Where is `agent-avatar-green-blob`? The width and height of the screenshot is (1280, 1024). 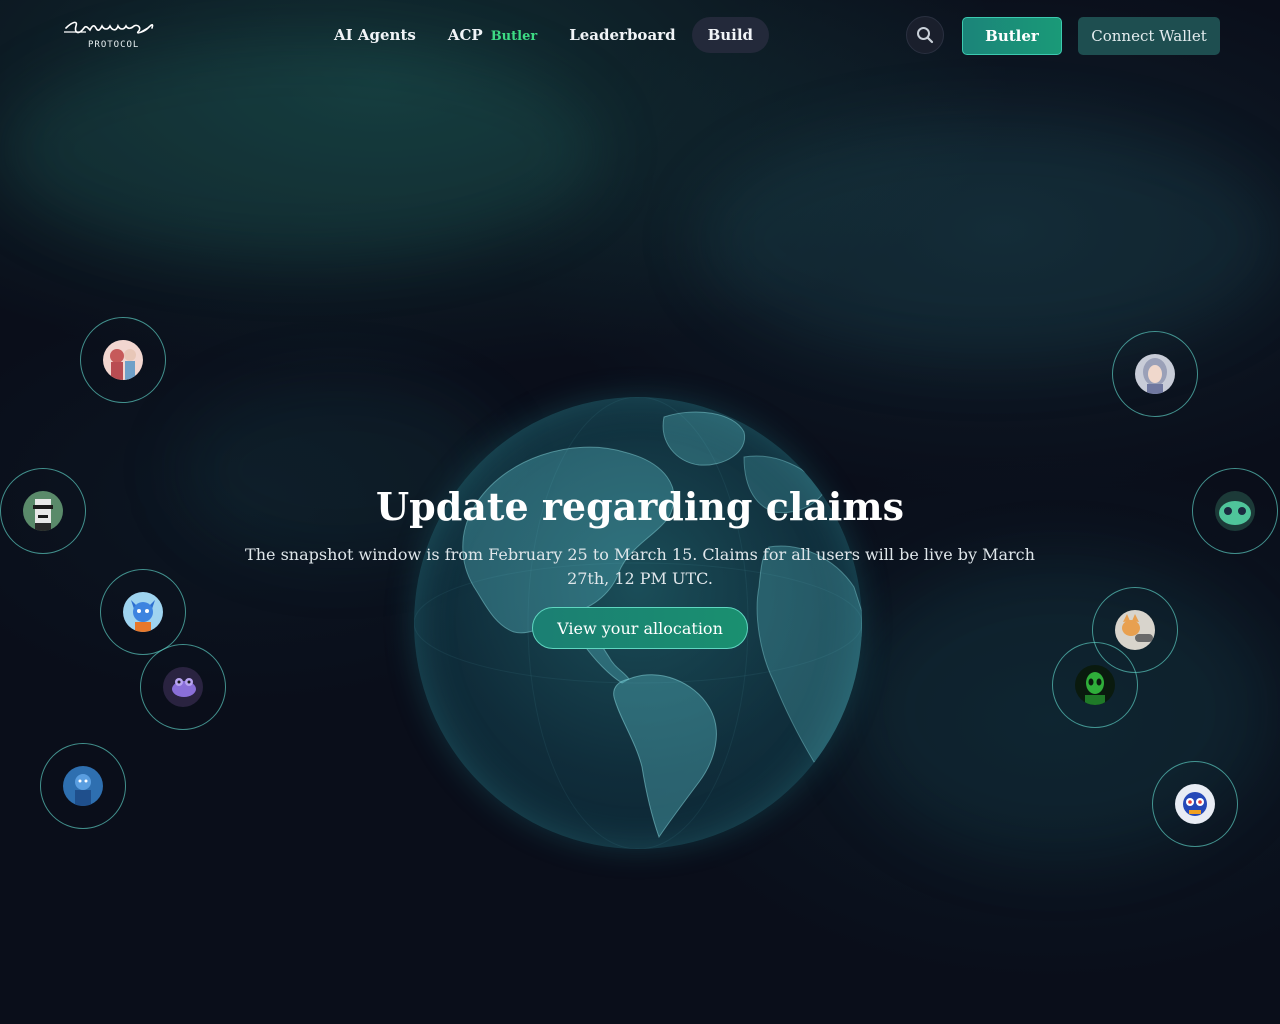
agent-avatar-green-blob is located at coordinates (1235, 511).